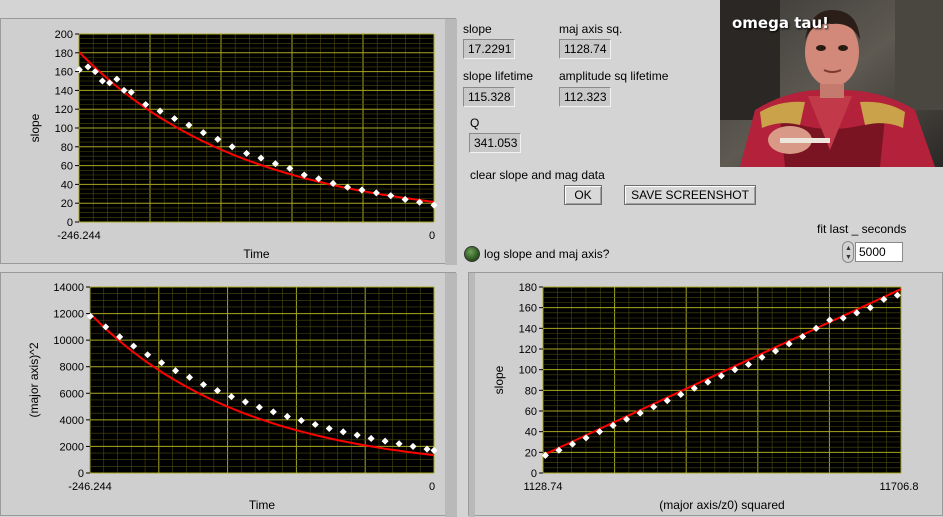 The image size is (943, 517). Describe the element at coordinates (72, 394) in the screenshot. I see `y-tick-label: 6000` at that location.